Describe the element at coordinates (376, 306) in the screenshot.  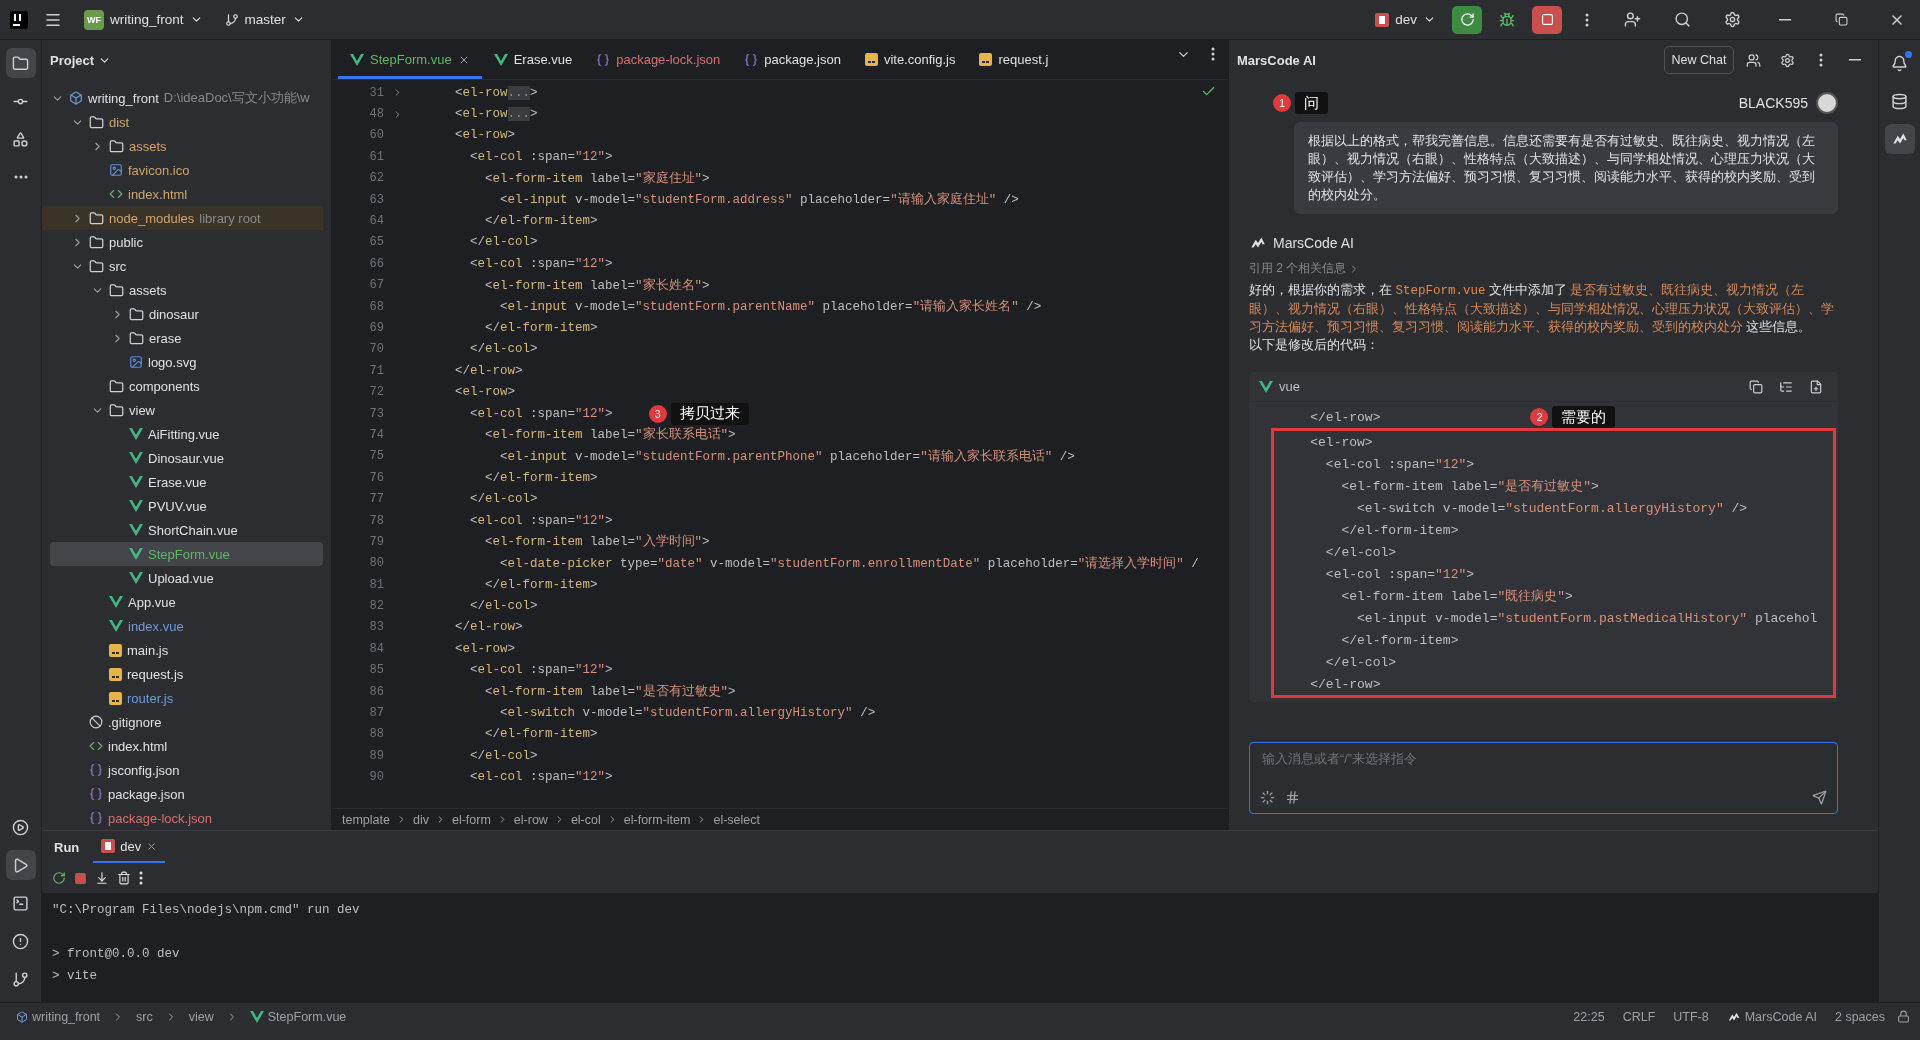
I see `line-number: 68` at that location.